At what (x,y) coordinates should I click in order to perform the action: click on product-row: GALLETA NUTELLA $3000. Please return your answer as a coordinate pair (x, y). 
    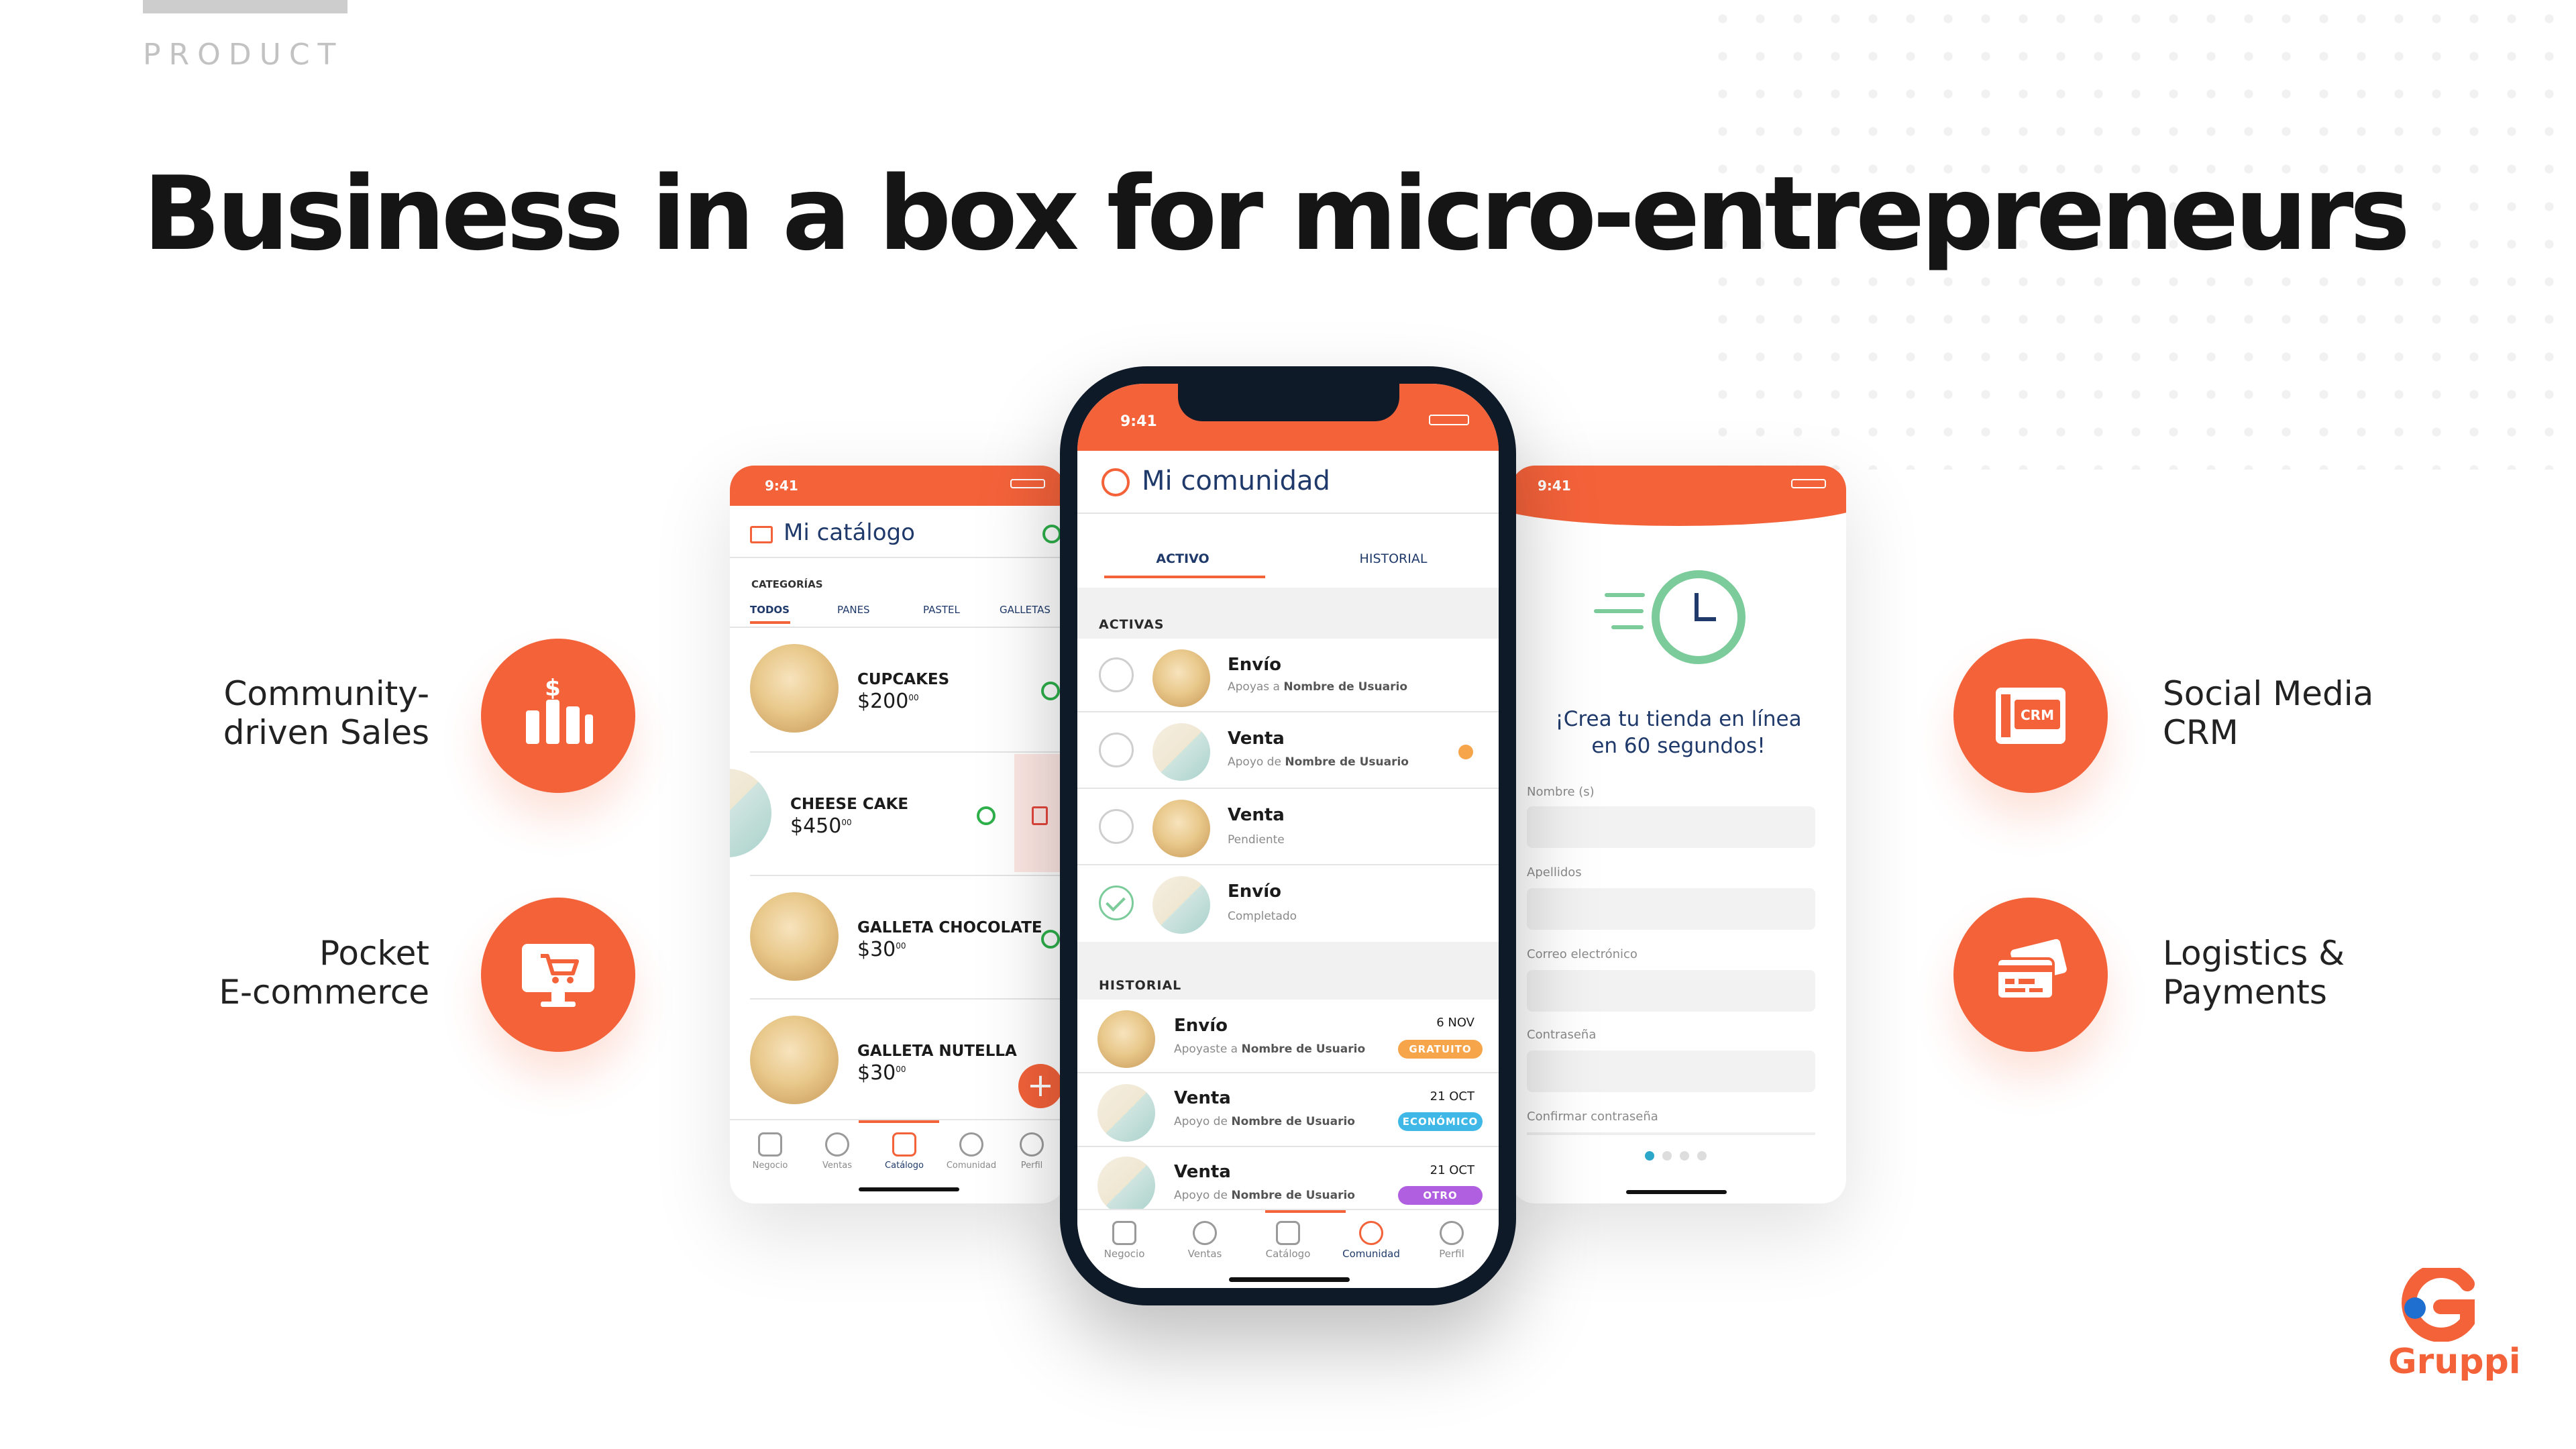
    Looking at the image, I should click on (897, 1060).